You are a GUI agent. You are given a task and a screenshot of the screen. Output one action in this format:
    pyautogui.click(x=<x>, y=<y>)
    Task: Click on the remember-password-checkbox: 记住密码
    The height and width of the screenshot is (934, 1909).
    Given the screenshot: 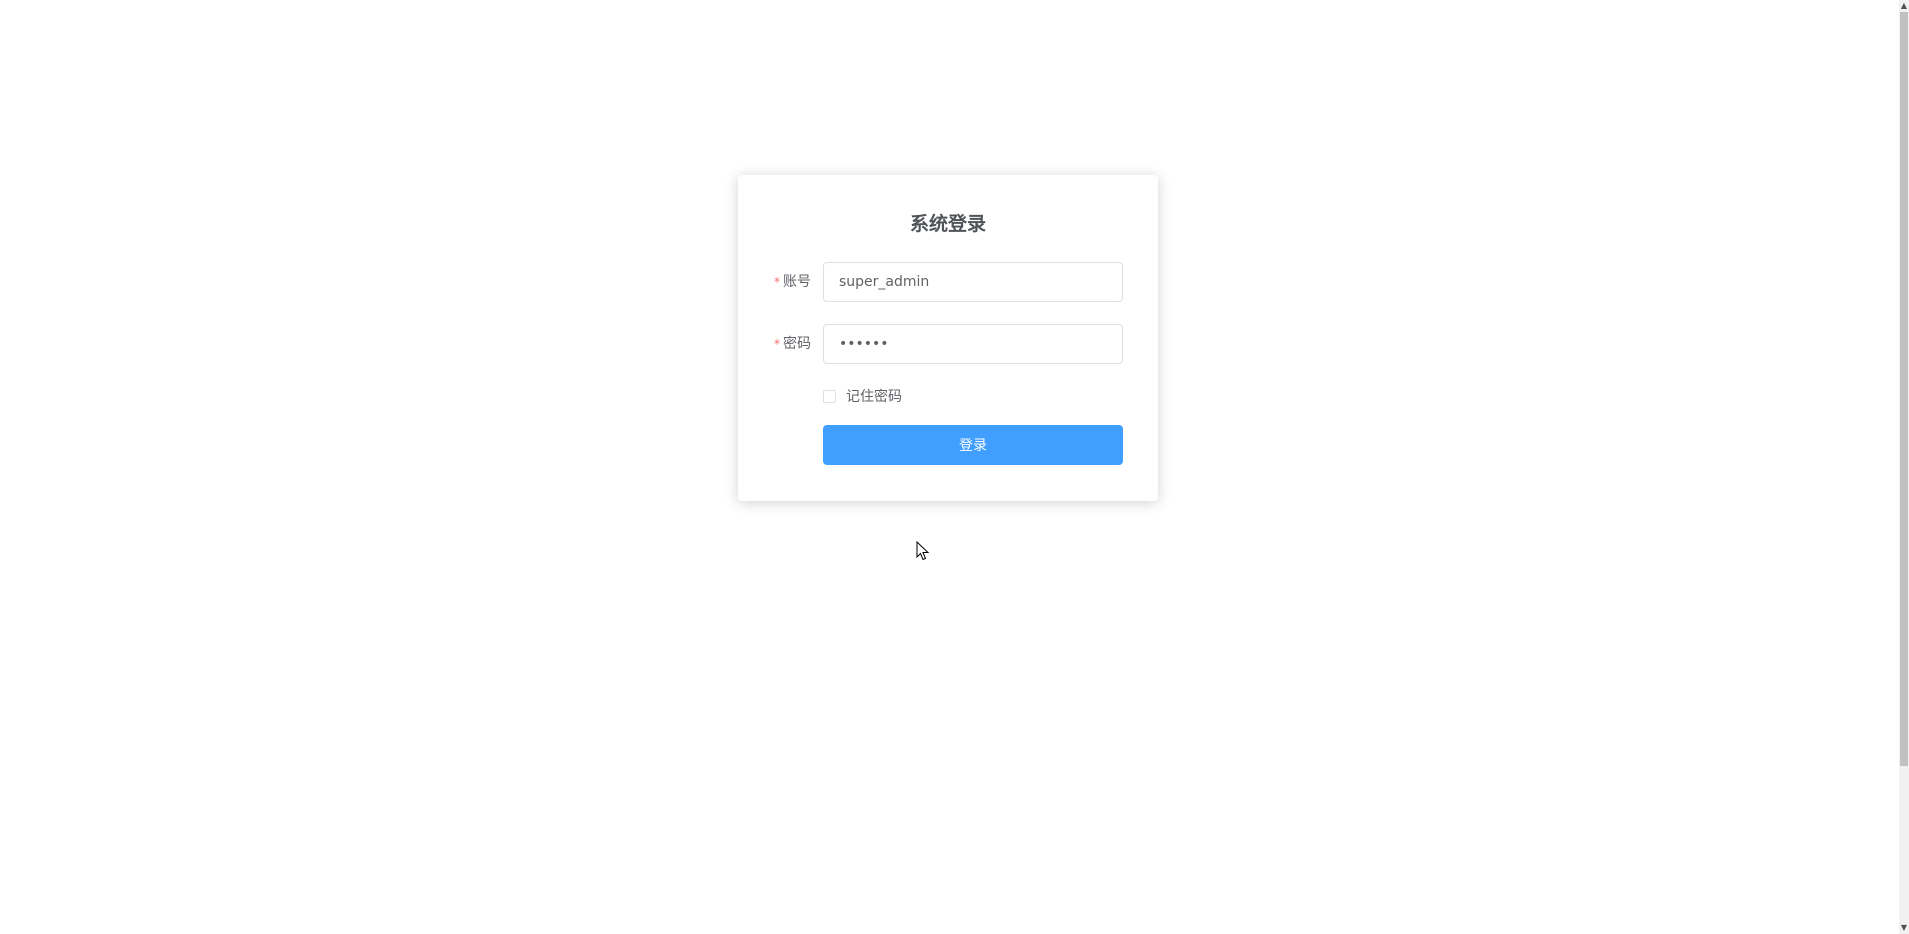 What is the action you would take?
    pyautogui.click(x=862, y=396)
    